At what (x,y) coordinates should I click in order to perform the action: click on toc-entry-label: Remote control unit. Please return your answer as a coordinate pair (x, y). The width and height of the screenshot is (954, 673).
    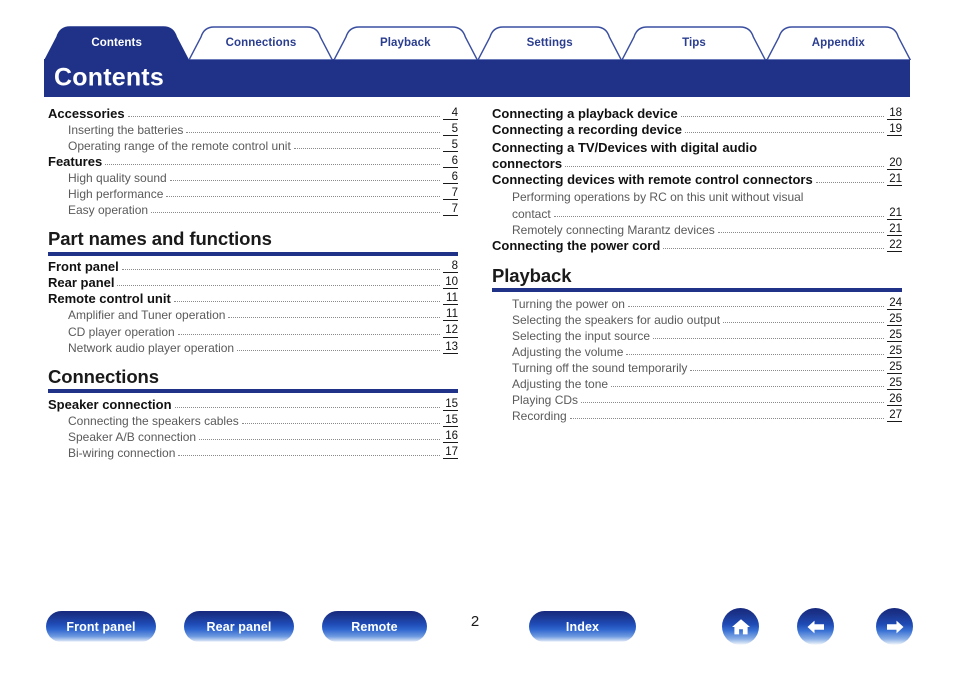
    Looking at the image, I should click on (109, 299).